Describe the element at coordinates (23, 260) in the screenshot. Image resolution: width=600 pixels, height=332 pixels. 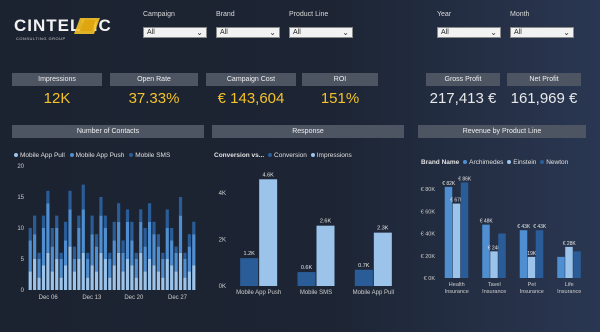
I see `y-tick-label: 5` at that location.